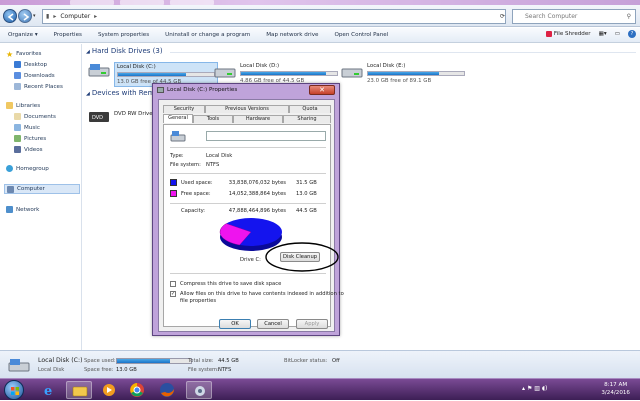 The height and width of the screenshot is (401, 640). I want to click on map-network-drive-button: Map network drive, so click(292, 35).